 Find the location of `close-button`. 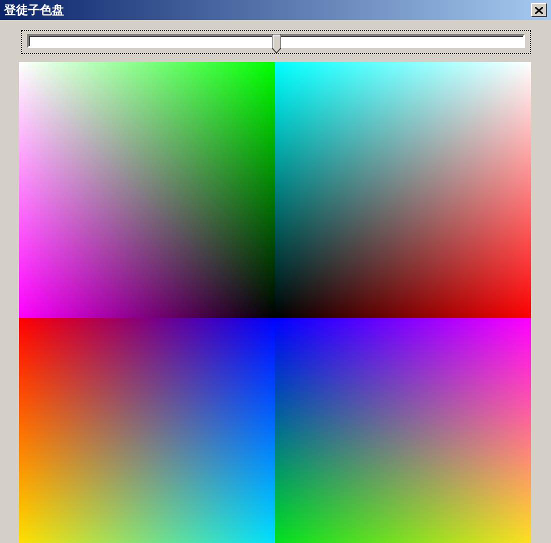

close-button is located at coordinates (539, 10).